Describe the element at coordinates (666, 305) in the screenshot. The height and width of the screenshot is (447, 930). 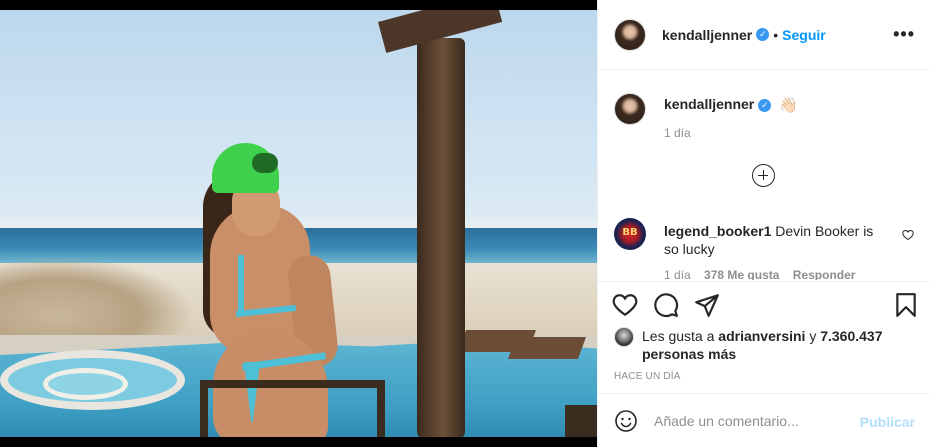
I see `comment-bubble-icon` at that location.